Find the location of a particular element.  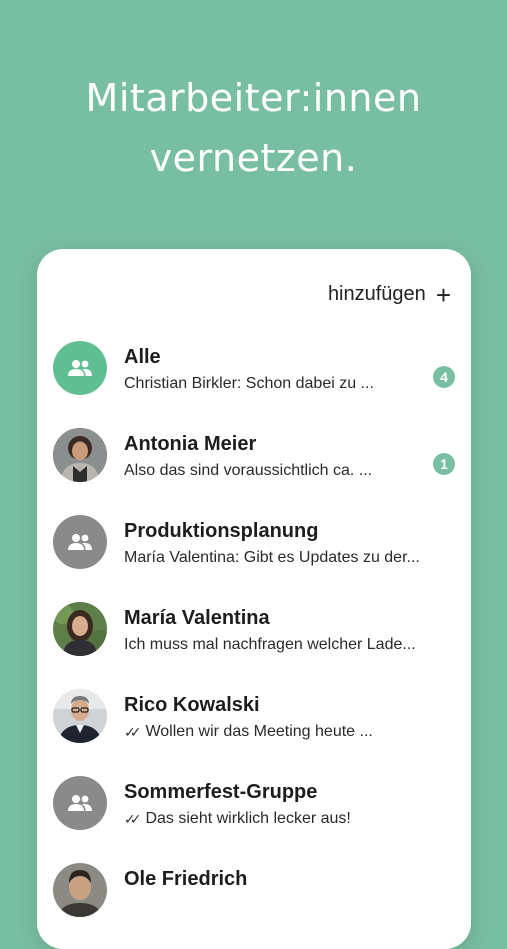

unread-badge: 1 is located at coordinates (444, 464).